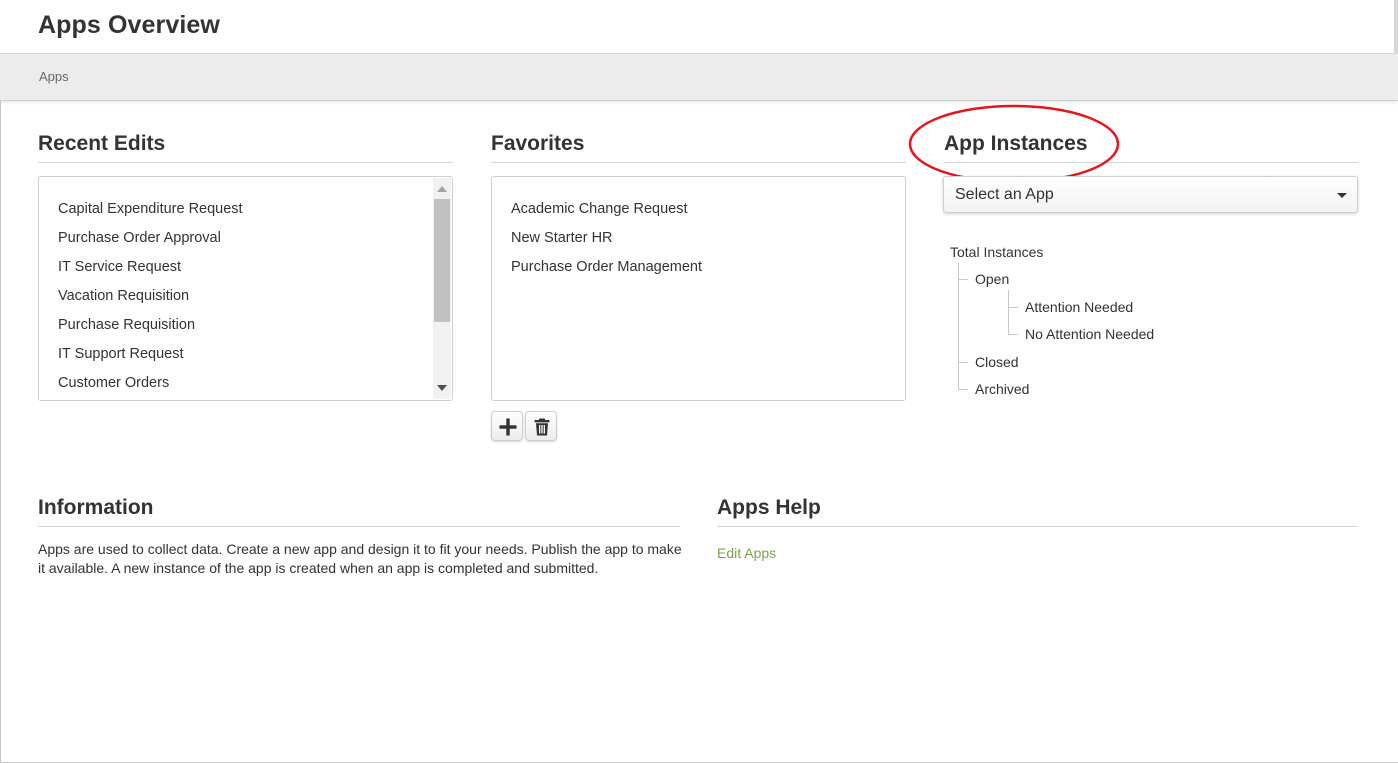 This screenshot has height=763, width=1398. What do you see at coordinates (746, 553) in the screenshot?
I see `edit-apps-link: Edit Apps` at bounding box center [746, 553].